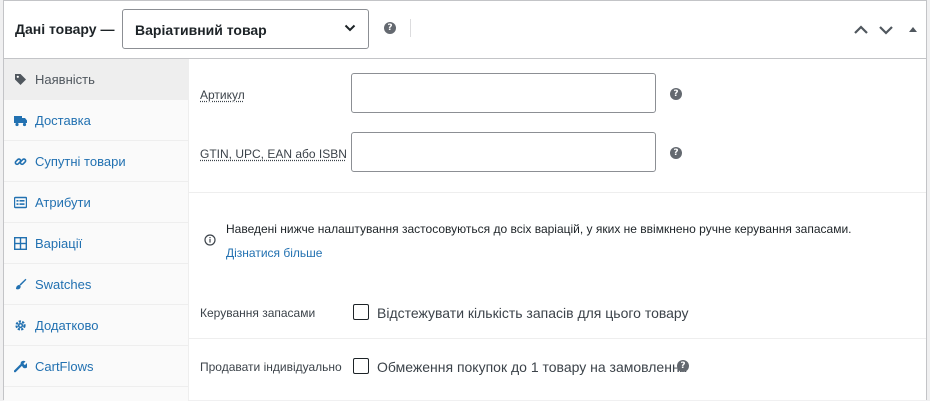  I want to click on stock-management-label: Керування запасами, so click(257, 313).